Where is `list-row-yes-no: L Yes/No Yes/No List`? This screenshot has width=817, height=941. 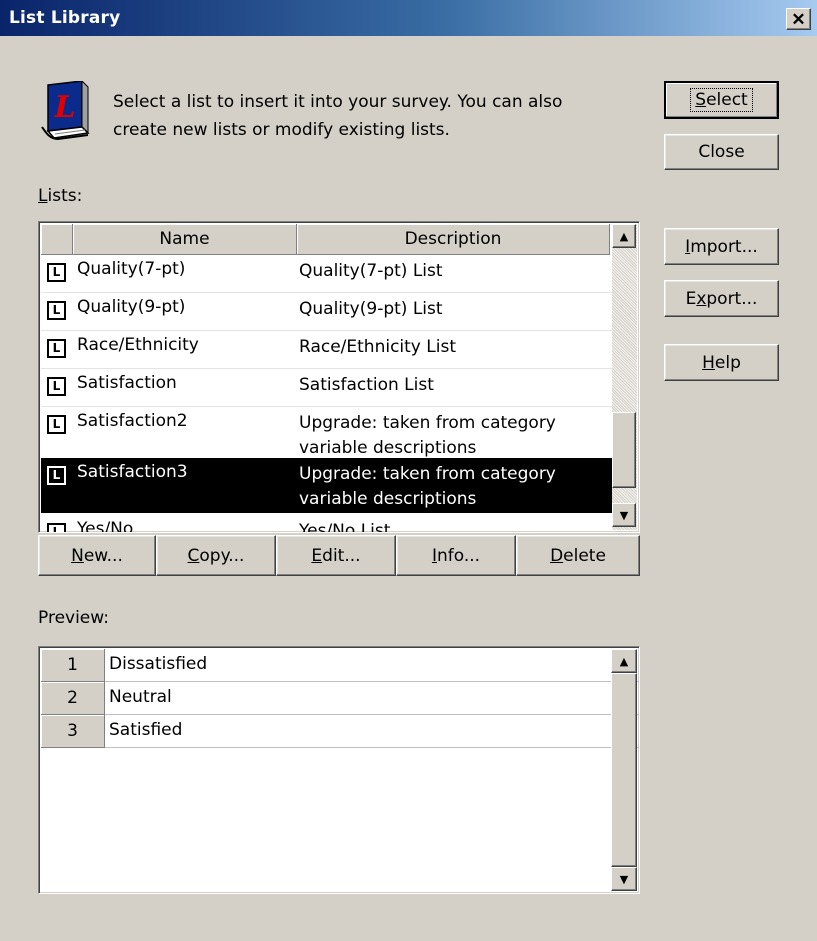 list-row-yes-no: L Yes/No Yes/No List is located at coordinates (326, 524).